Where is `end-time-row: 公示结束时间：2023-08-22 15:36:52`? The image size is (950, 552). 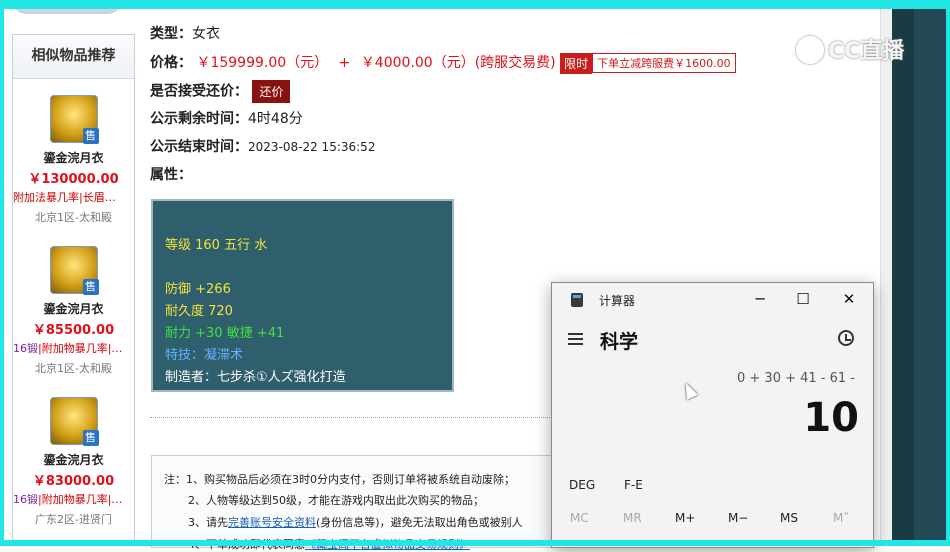
end-time-row: 公示结束时间：2023-08-22 15:36:52 is located at coordinates (263, 147).